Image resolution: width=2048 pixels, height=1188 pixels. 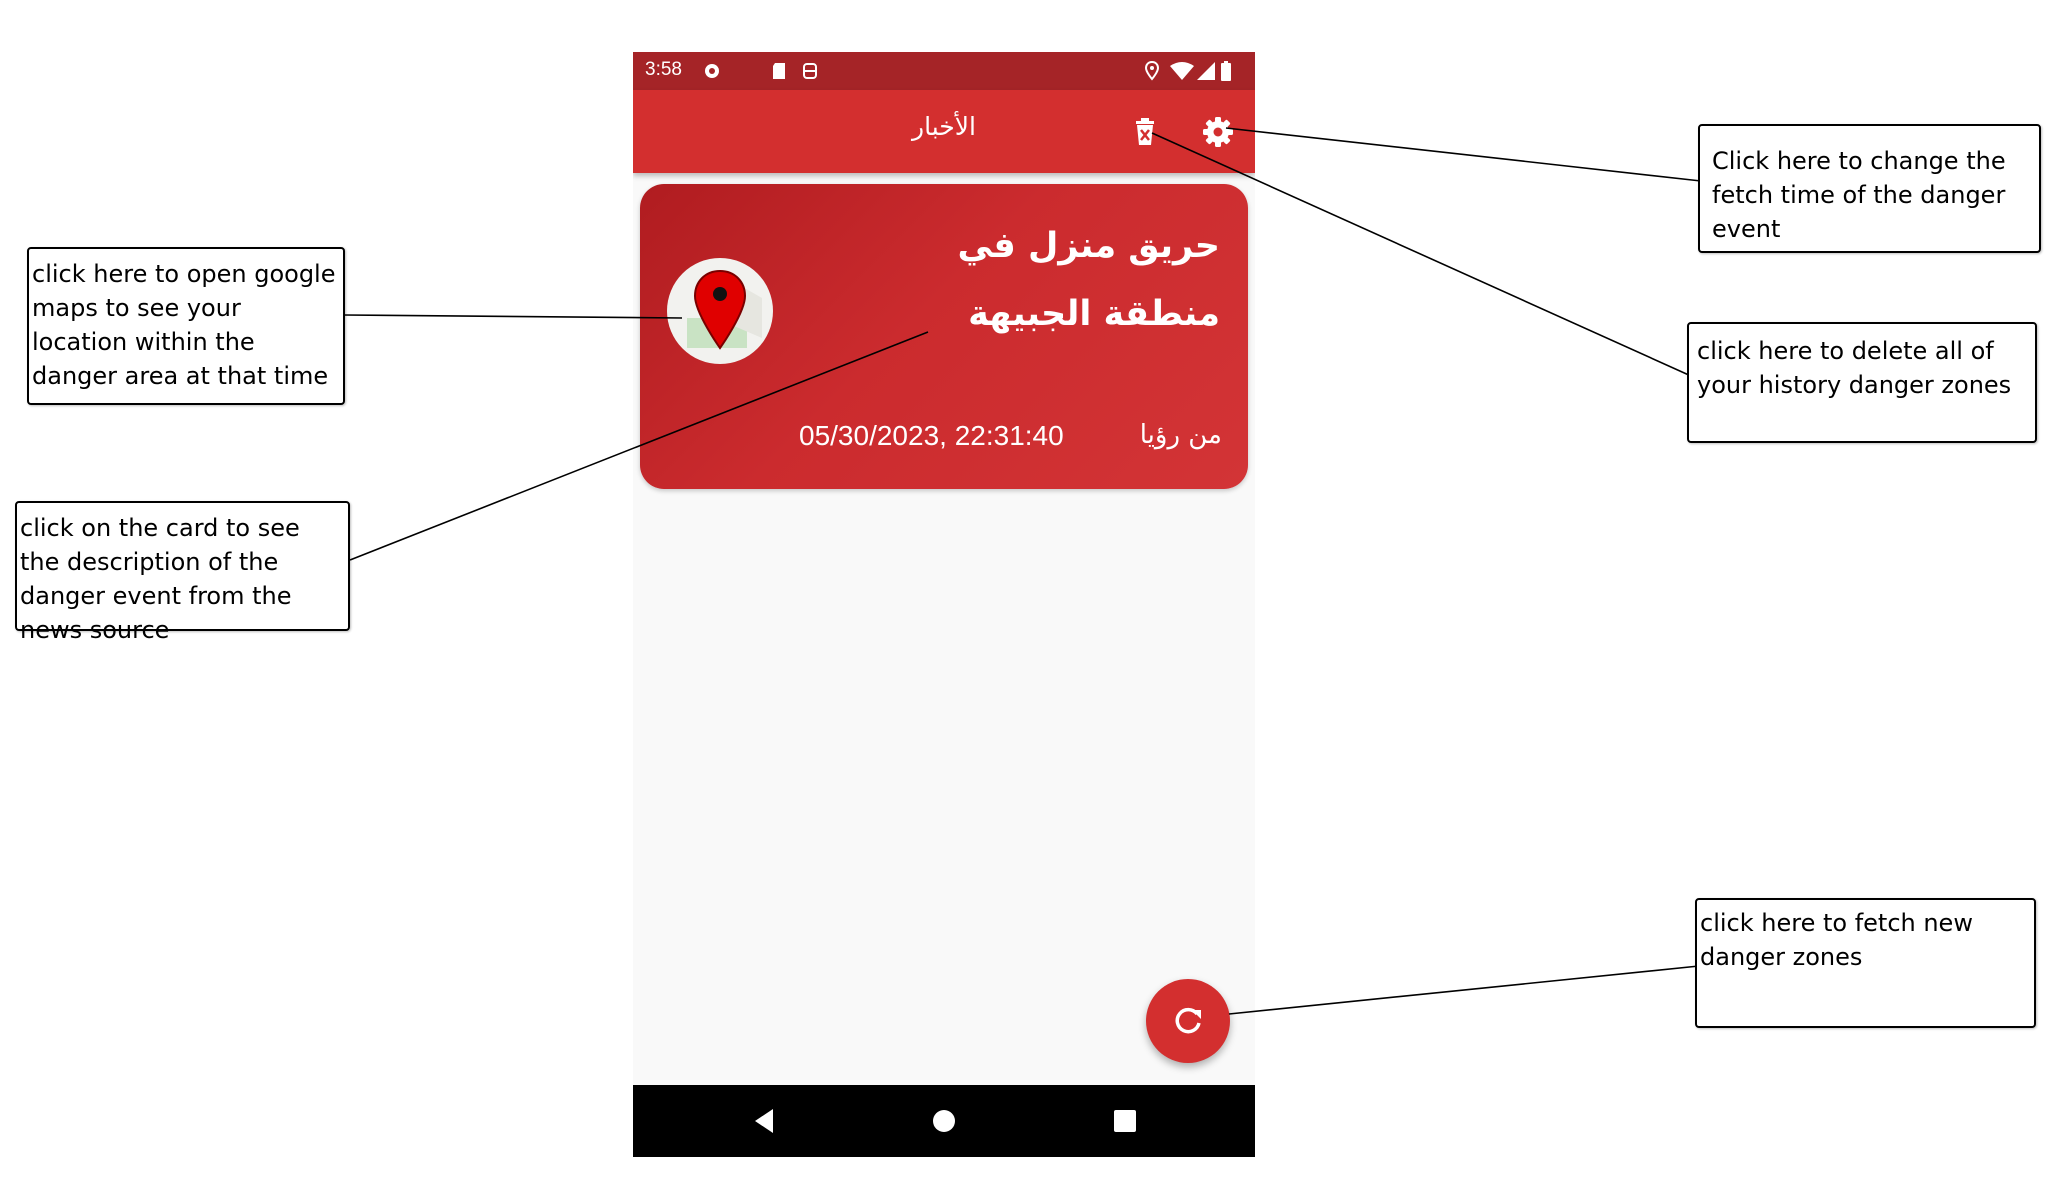 I want to click on news-source: من رؤيا, so click(x=1180, y=435).